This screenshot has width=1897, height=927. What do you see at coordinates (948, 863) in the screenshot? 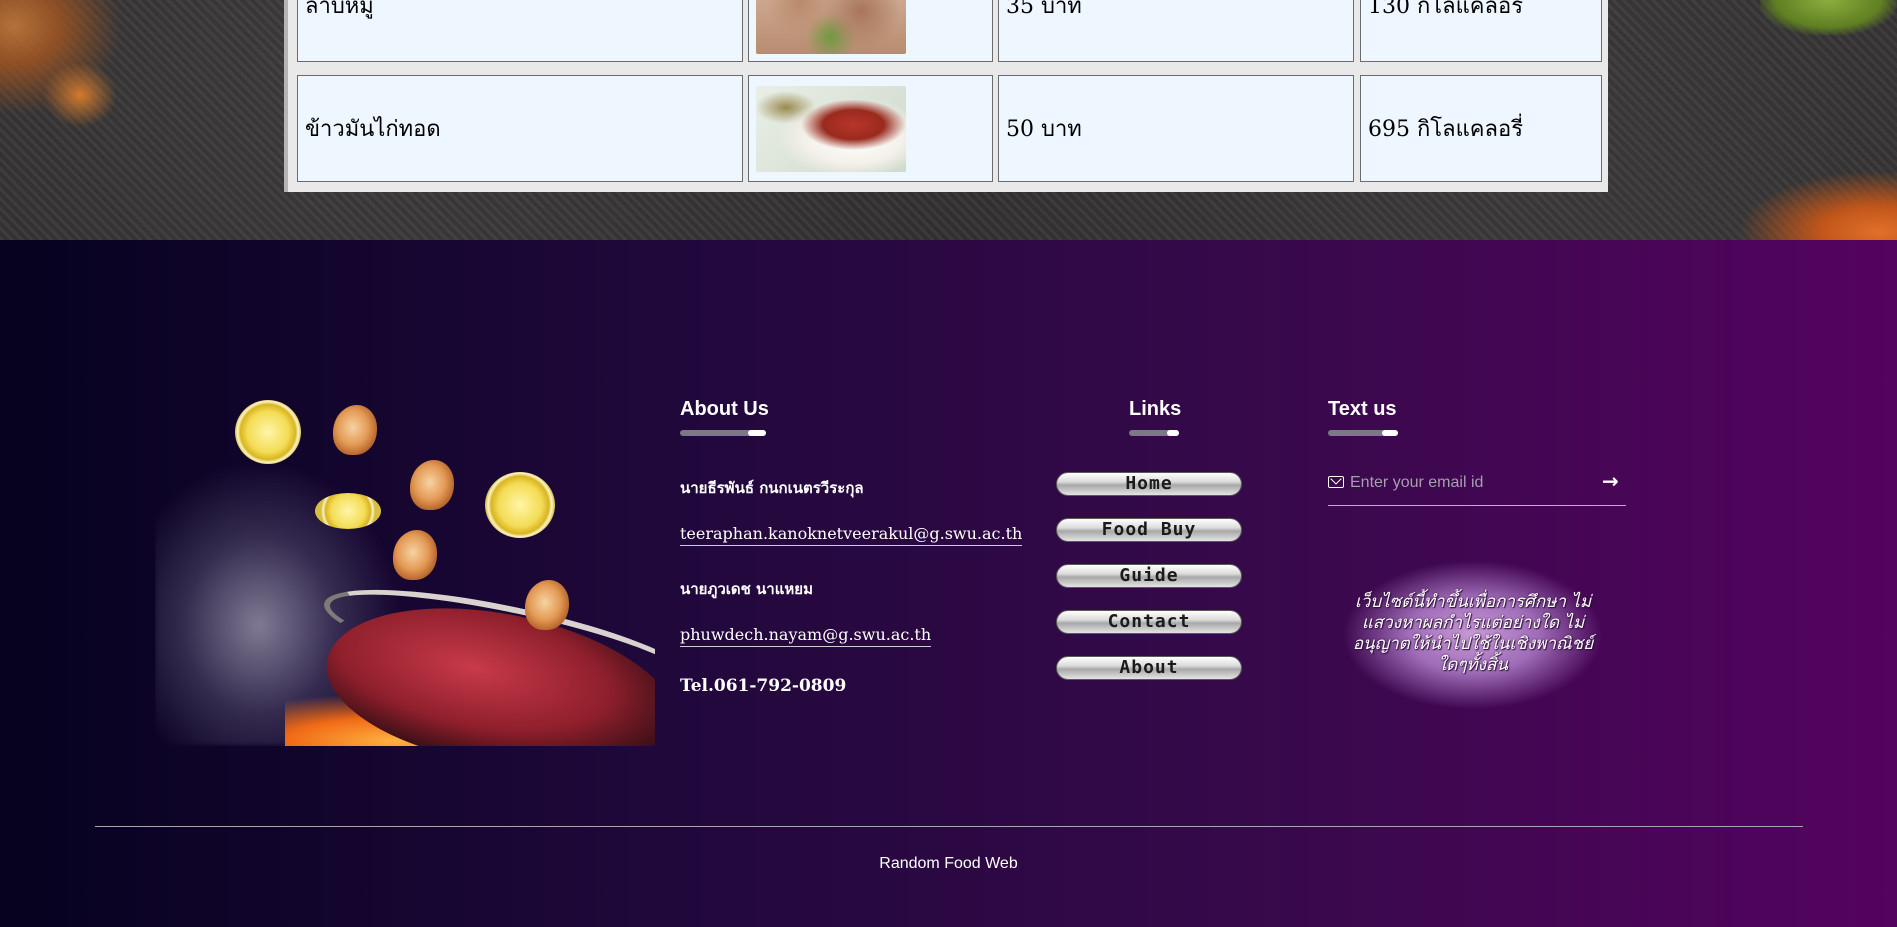
I see `site-name-footer: Random Food Web` at bounding box center [948, 863].